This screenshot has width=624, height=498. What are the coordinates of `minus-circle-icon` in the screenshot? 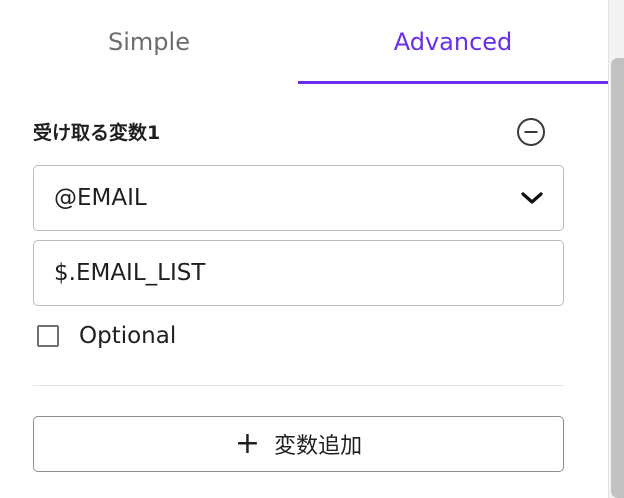 It's located at (531, 132).